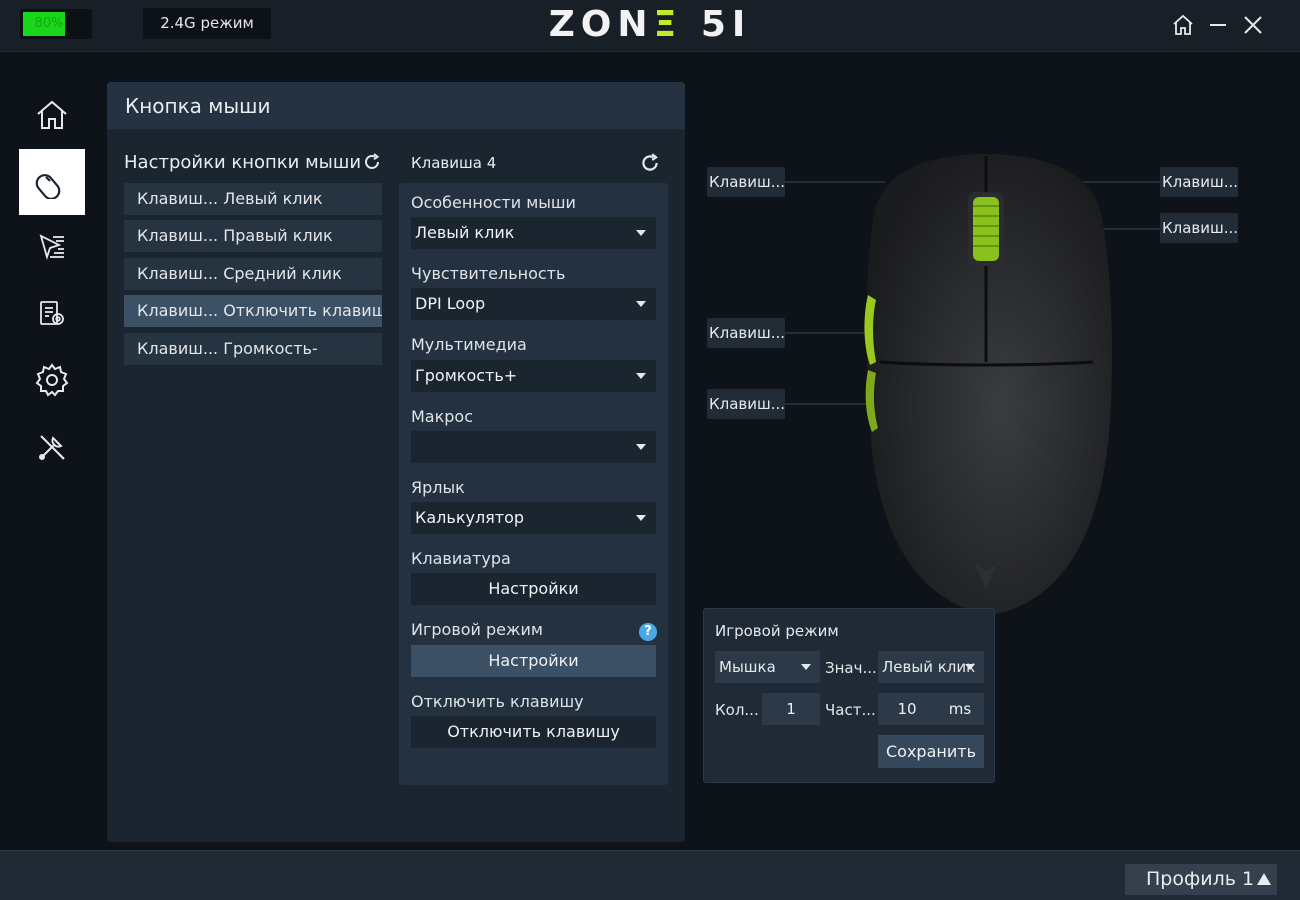 Image resolution: width=1300 pixels, height=900 pixels. What do you see at coordinates (450, 303) in the screenshot?
I see `sensitivity-value: DPI Loop` at bounding box center [450, 303].